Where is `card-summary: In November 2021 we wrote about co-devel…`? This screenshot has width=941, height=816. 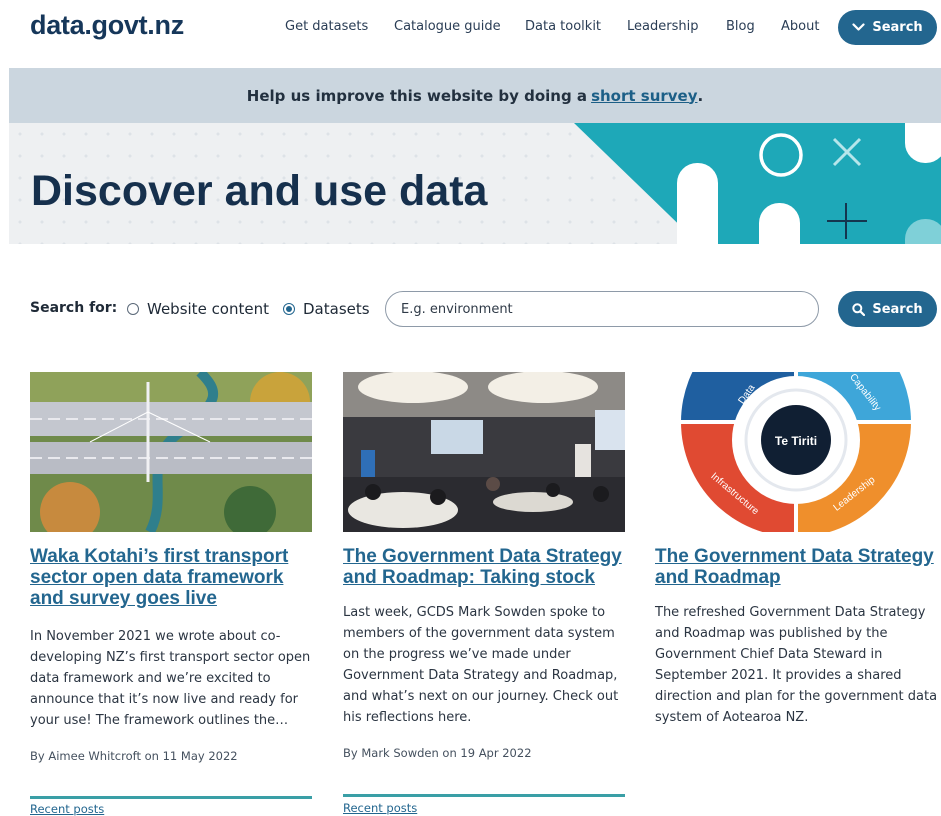 card-summary: In November 2021 we wrote about co-devel… is located at coordinates (170, 678).